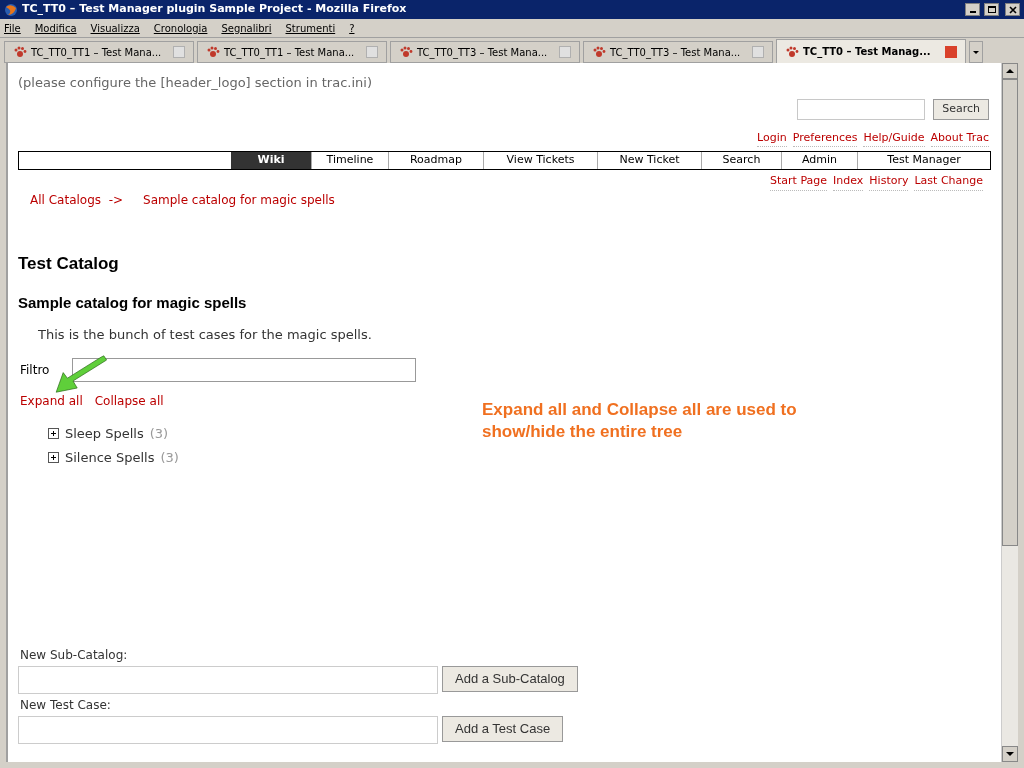  Describe the element at coordinates (1012, 9) in the screenshot. I see `close-button` at that location.